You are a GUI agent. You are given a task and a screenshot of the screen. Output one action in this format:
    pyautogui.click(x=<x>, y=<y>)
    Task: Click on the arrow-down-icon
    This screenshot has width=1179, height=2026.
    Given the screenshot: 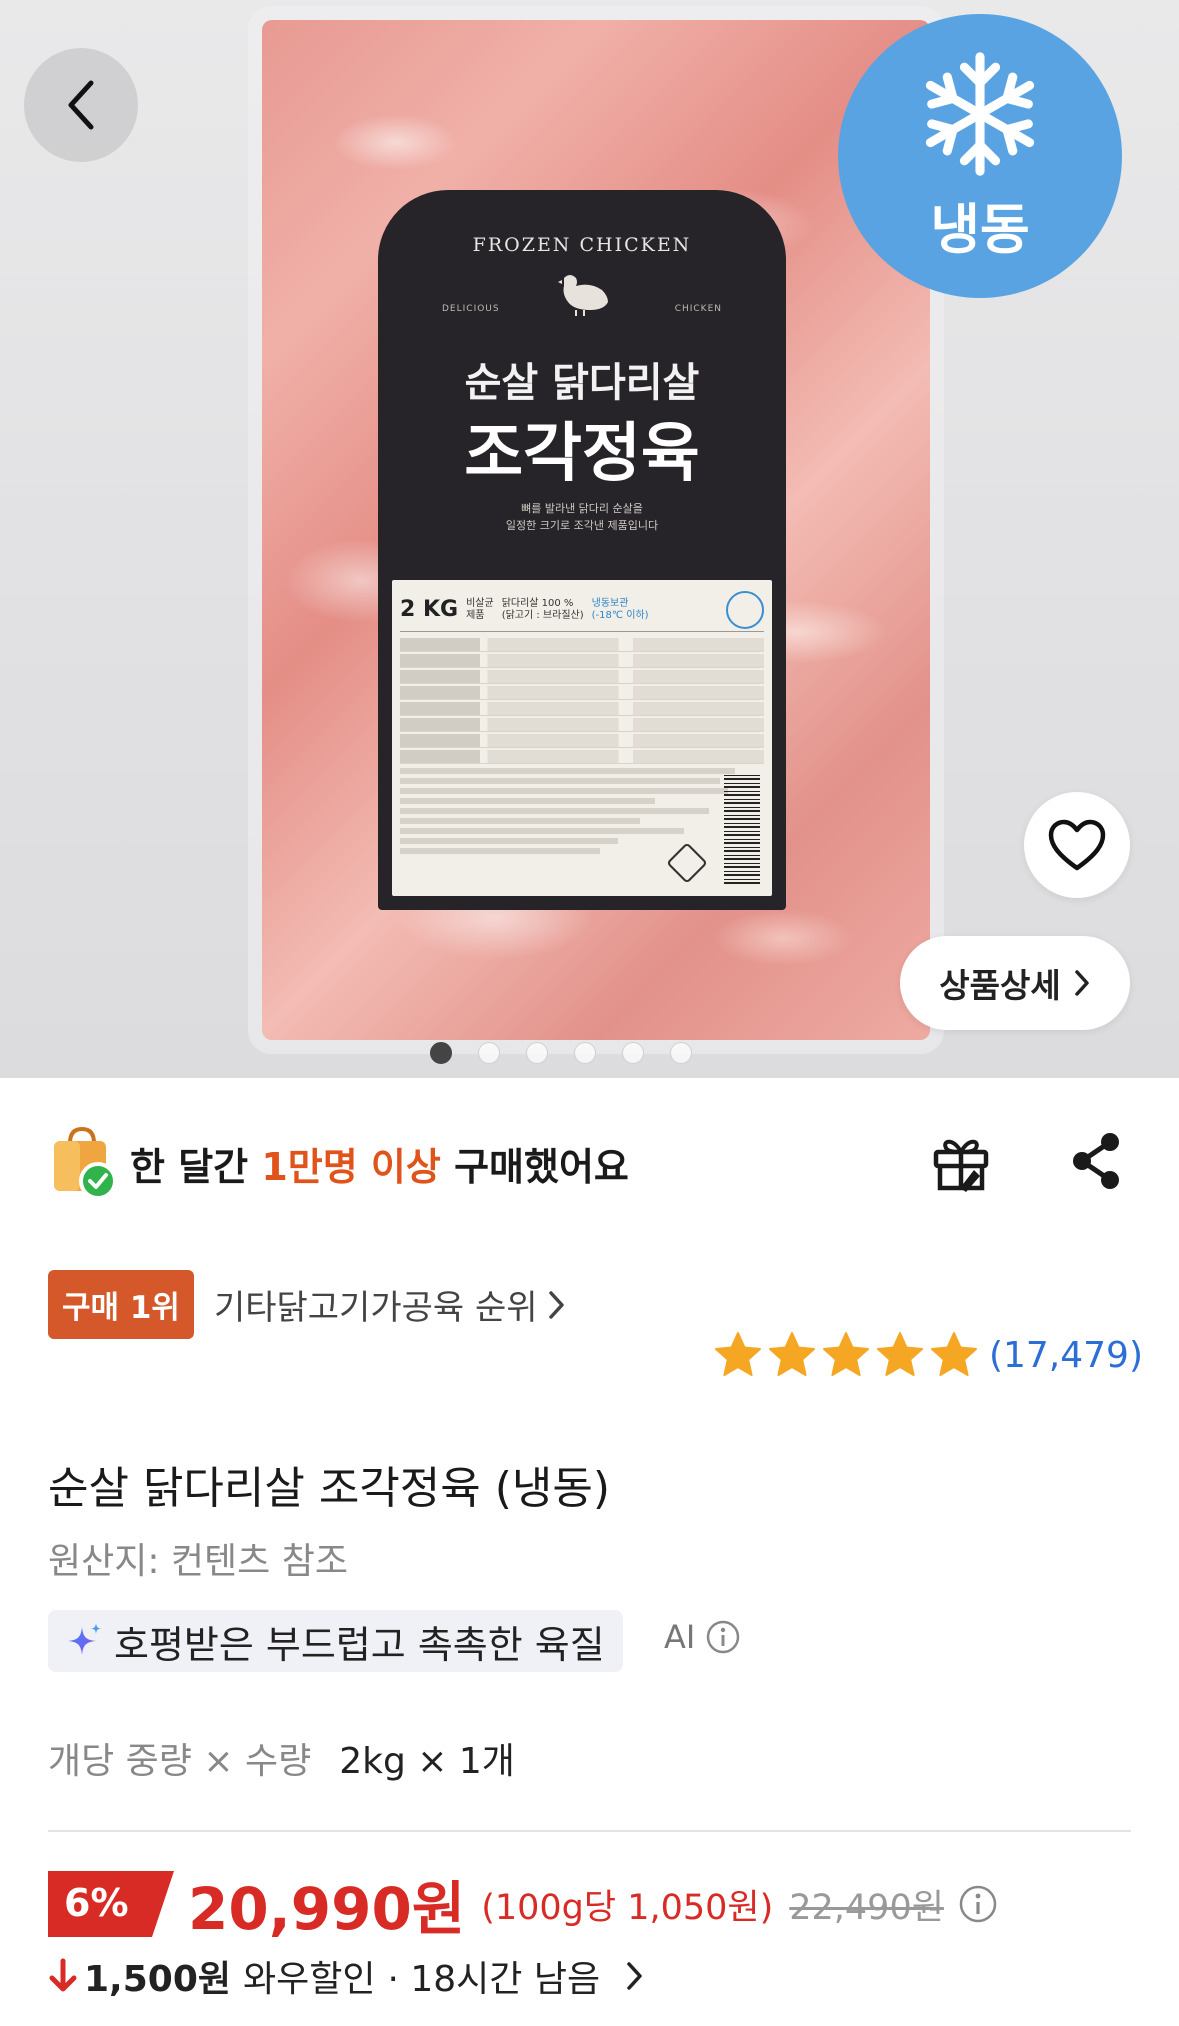 What is the action you would take?
    pyautogui.click(x=63, y=1975)
    